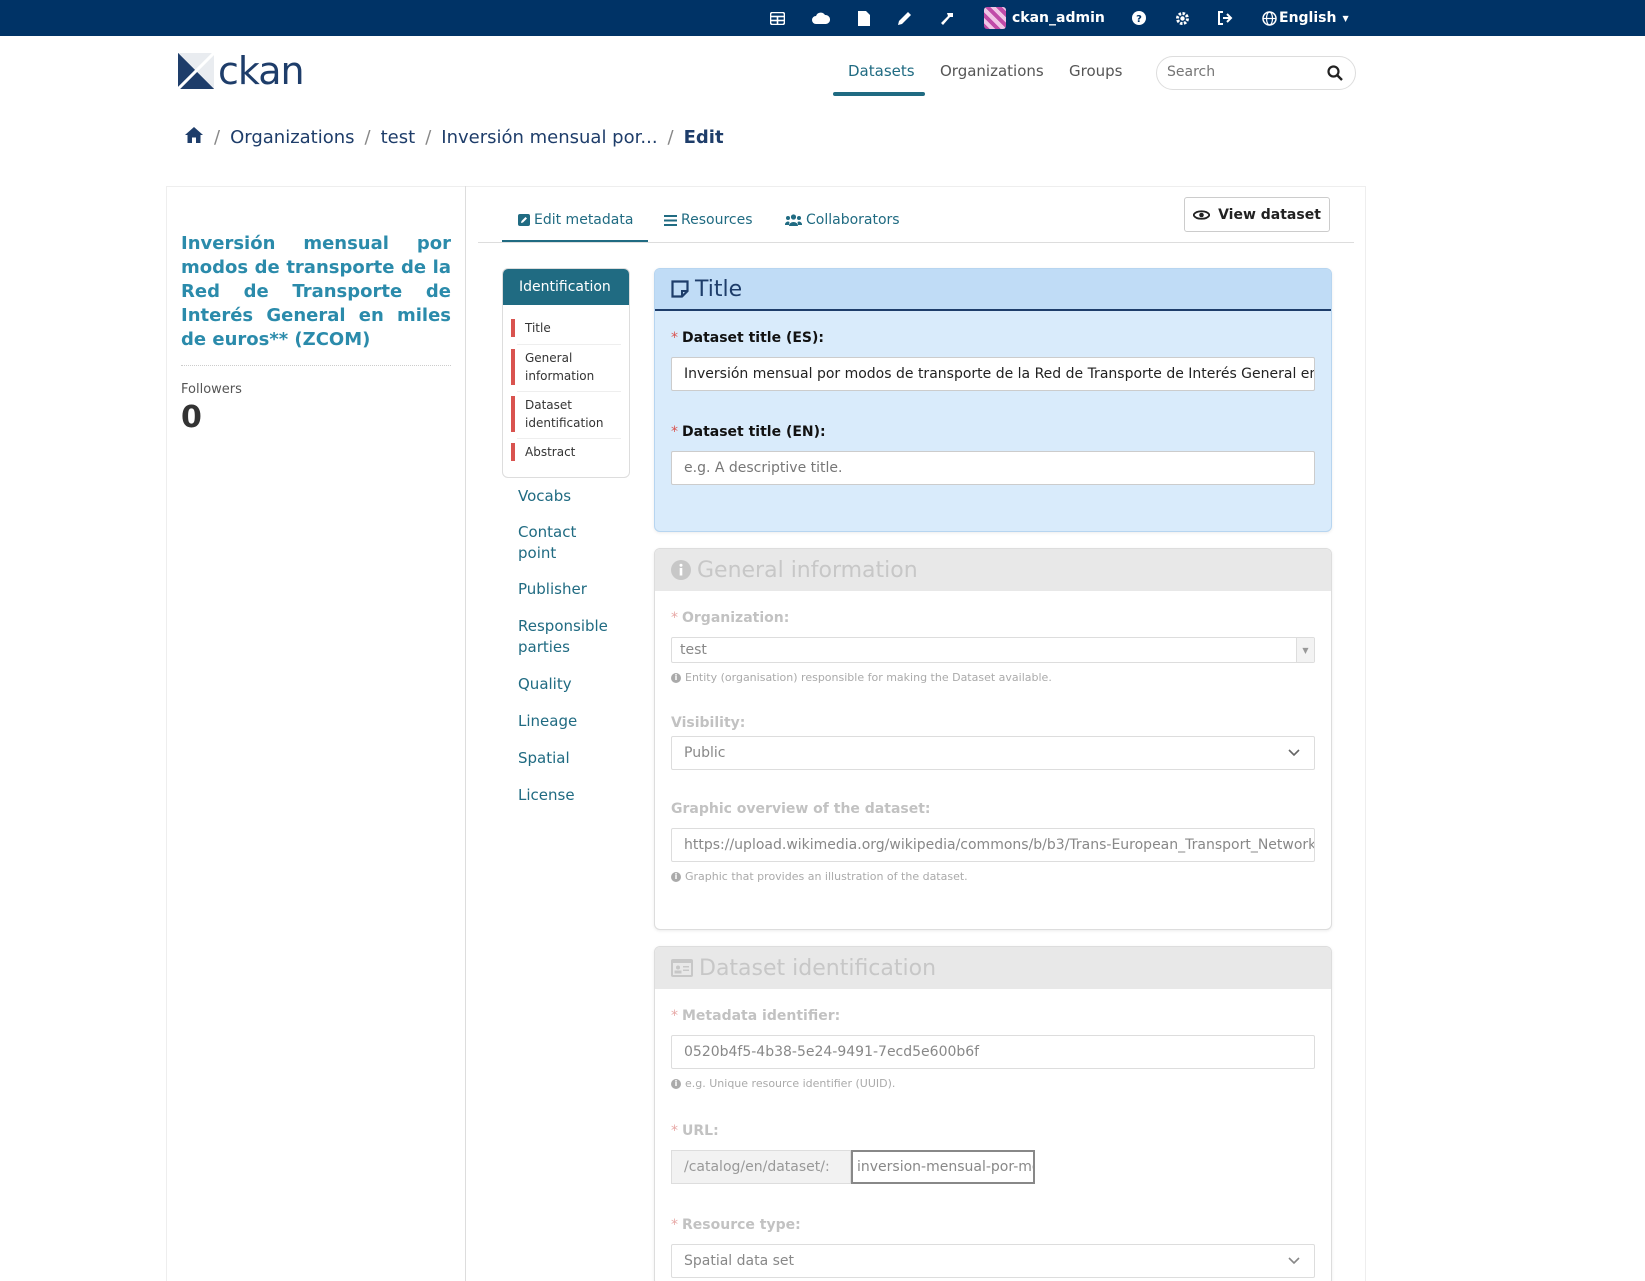  What do you see at coordinates (573, 684) in the screenshot?
I see `form-nav-quality: Quality` at bounding box center [573, 684].